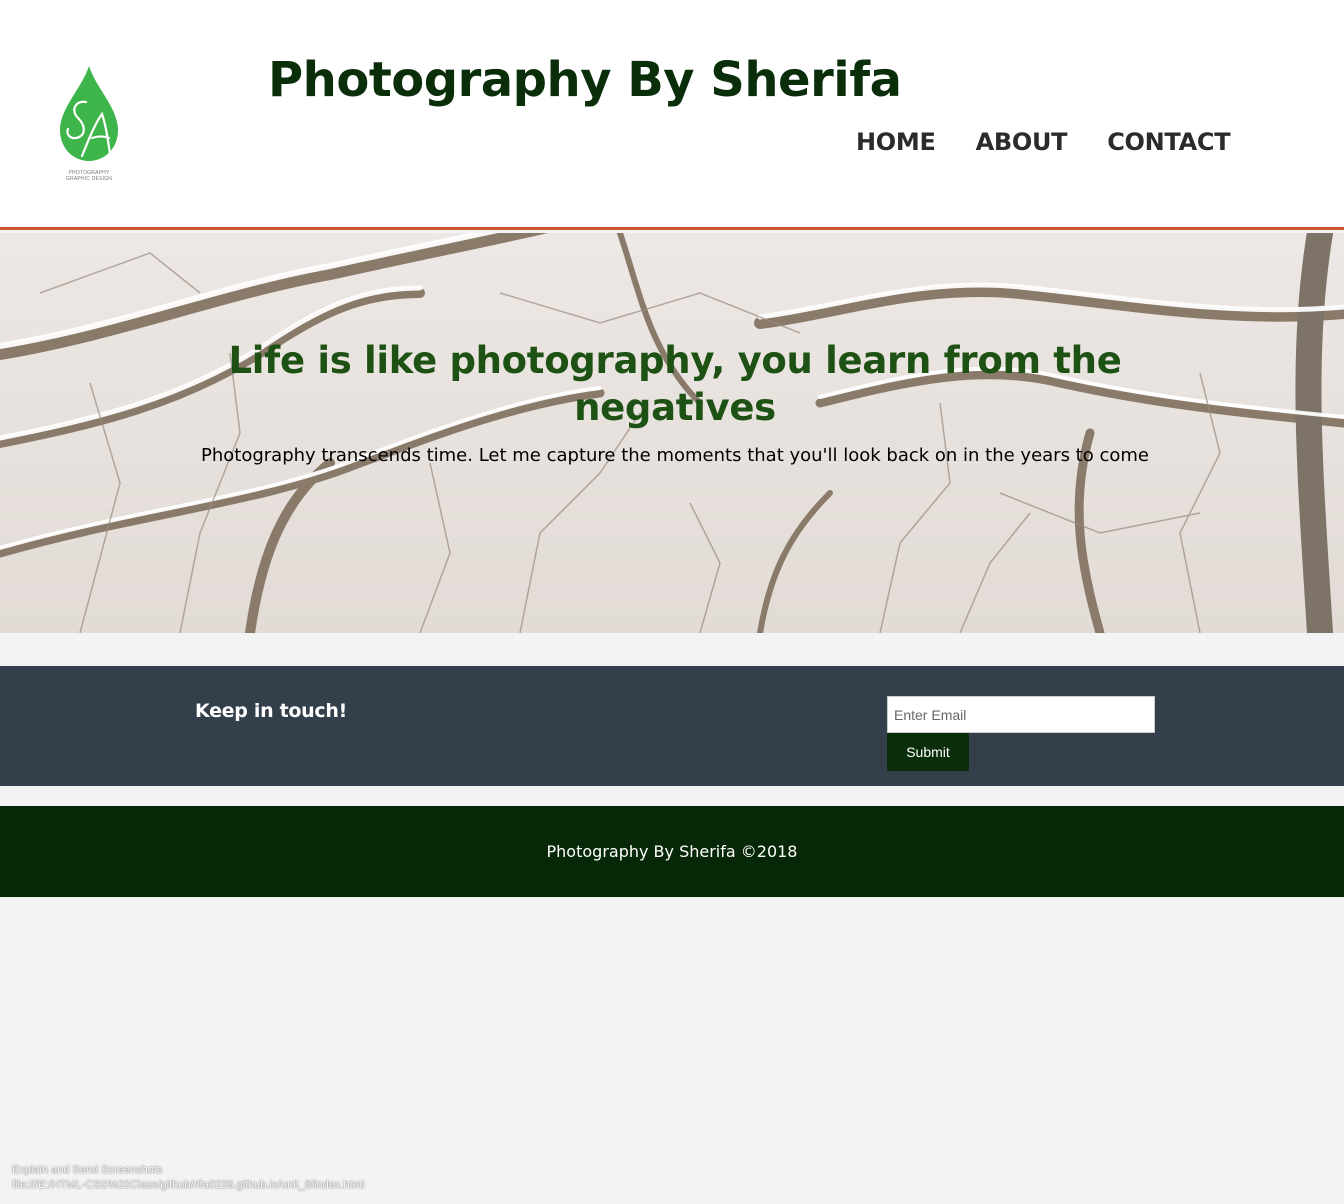 This screenshot has height=1204, width=1344. What do you see at coordinates (89, 176) in the screenshot?
I see `logo-caption: PHOTOGRAPHY GRAPHIC DESIGN` at bounding box center [89, 176].